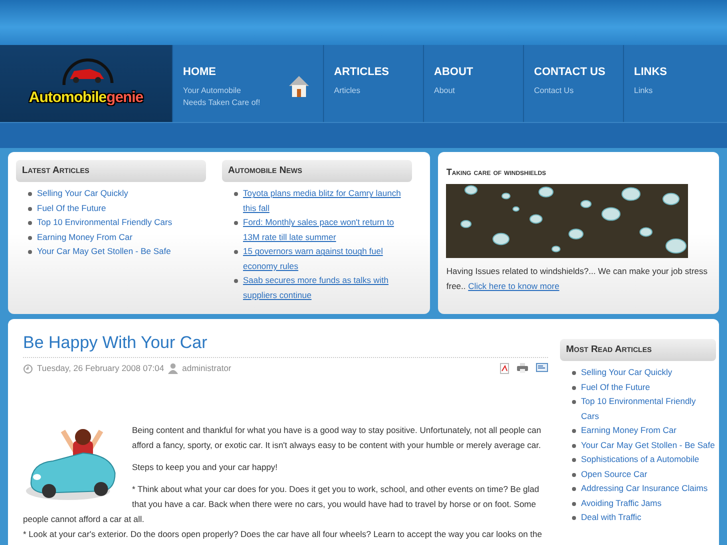 The image size is (727, 545). I want to click on paragraph: * Think about what your car does for you. Does it get you to work, school, and other events on time? Be glad that you have a car. Back when there were no cars, you would have had to travel by horse or on foot. Some people cannot afford a car at all., so click(281, 504).